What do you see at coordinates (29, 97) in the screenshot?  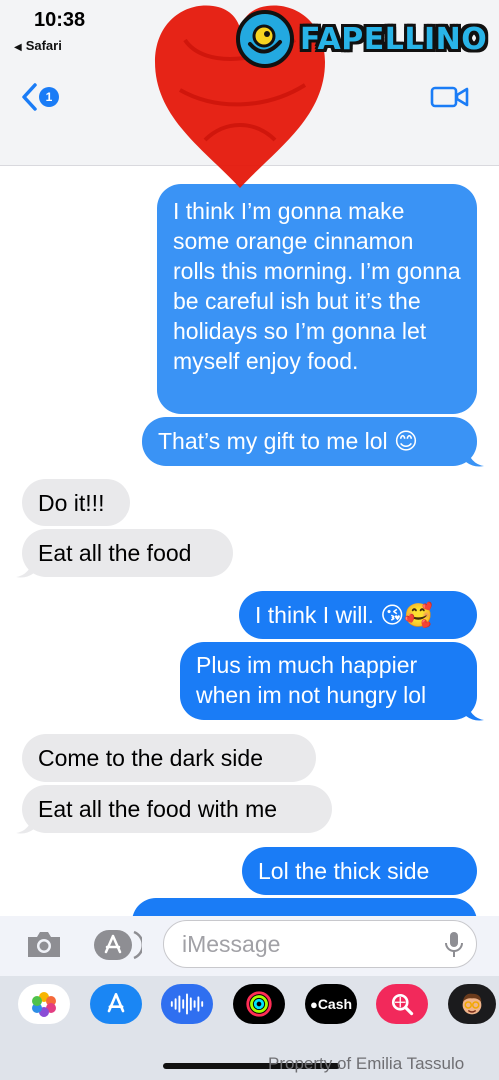 I see `chevron-left-icon` at bounding box center [29, 97].